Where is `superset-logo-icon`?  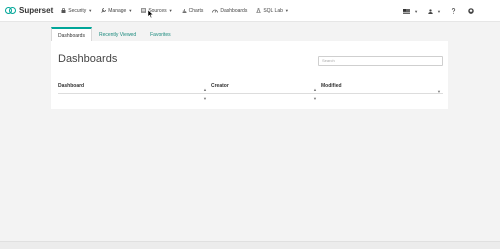 superset-logo-icon is located at coordinates (10, 10).